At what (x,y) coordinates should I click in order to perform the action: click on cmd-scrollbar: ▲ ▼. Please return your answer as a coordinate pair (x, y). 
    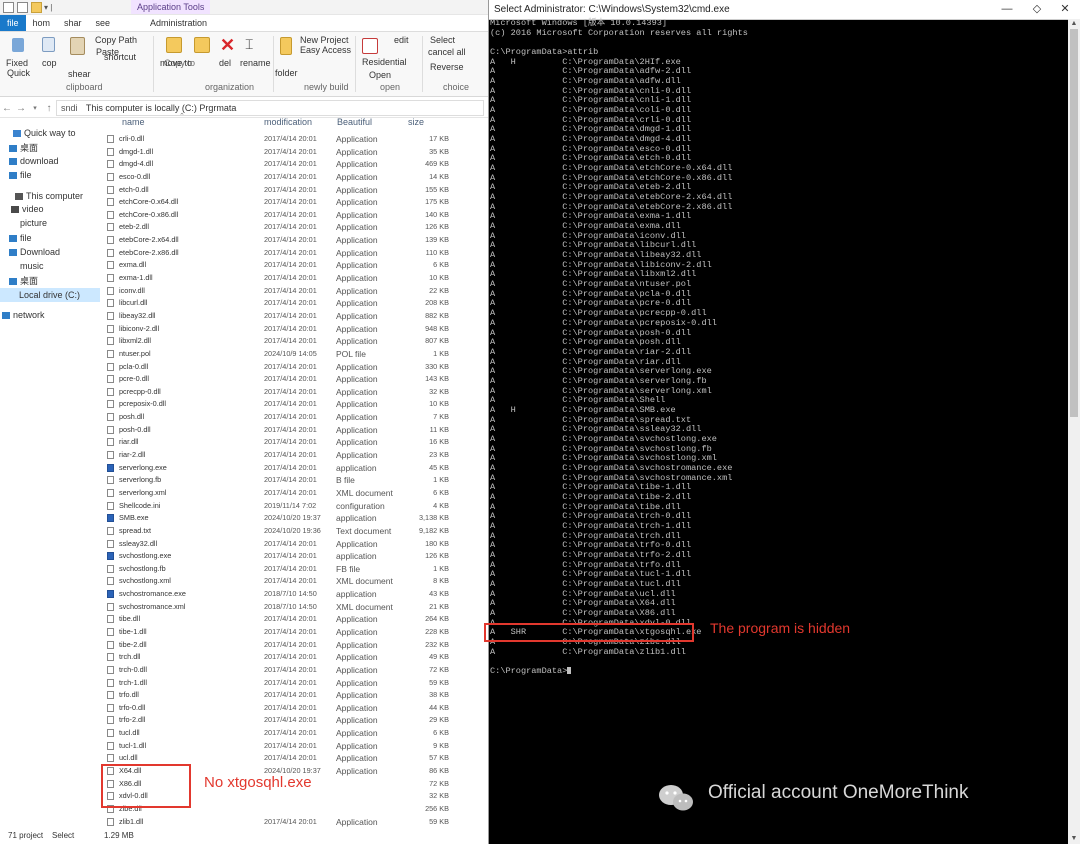
    Looking at the image, I should click on (1074, 431).